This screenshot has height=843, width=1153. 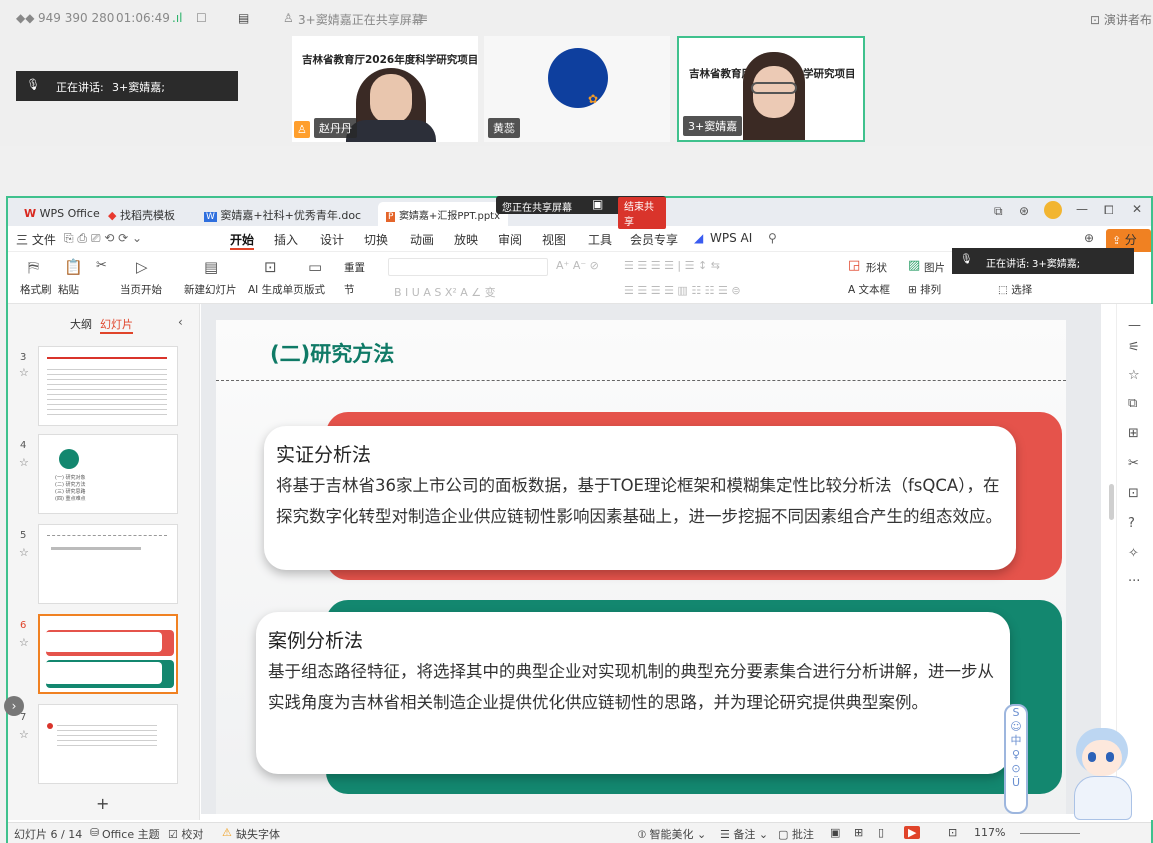 What do you see at coordinates (101, 265) in the screenshot?
I see `cut-icon: ✂` at bounding box center [101, 265].